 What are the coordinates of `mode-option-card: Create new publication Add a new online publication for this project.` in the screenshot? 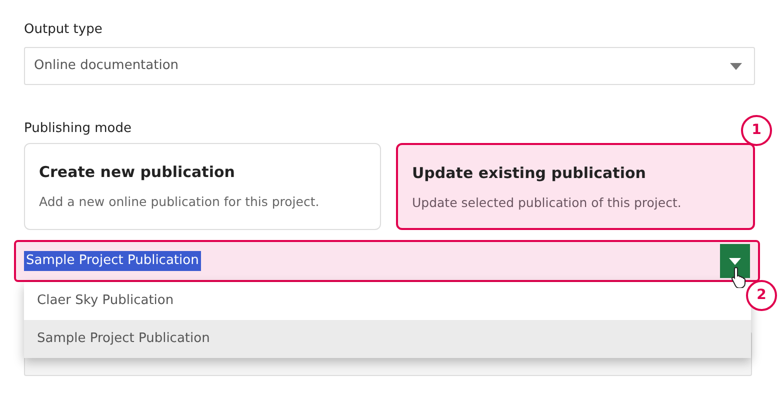 It's located at (202, 186).